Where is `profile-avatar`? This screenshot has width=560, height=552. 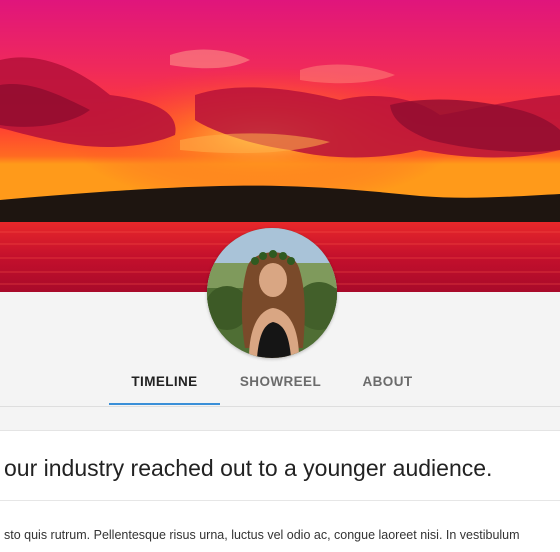
profile-avatar is located at coordinates (272, 293).